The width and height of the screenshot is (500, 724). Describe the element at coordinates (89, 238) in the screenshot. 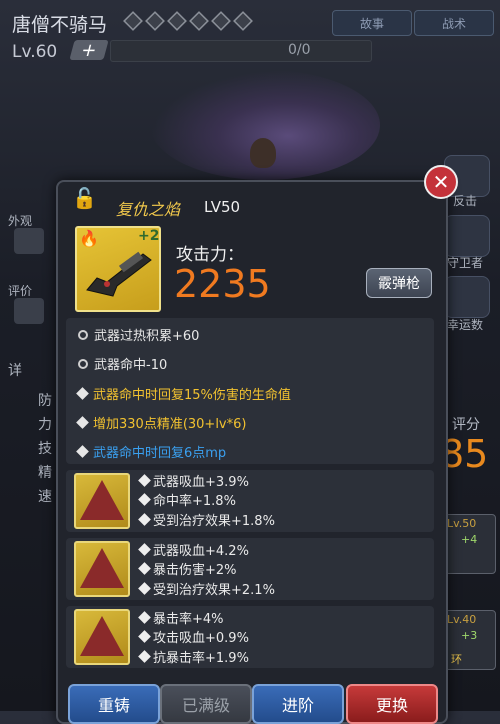

I see `fire-element-icon: 🔥` at that location.